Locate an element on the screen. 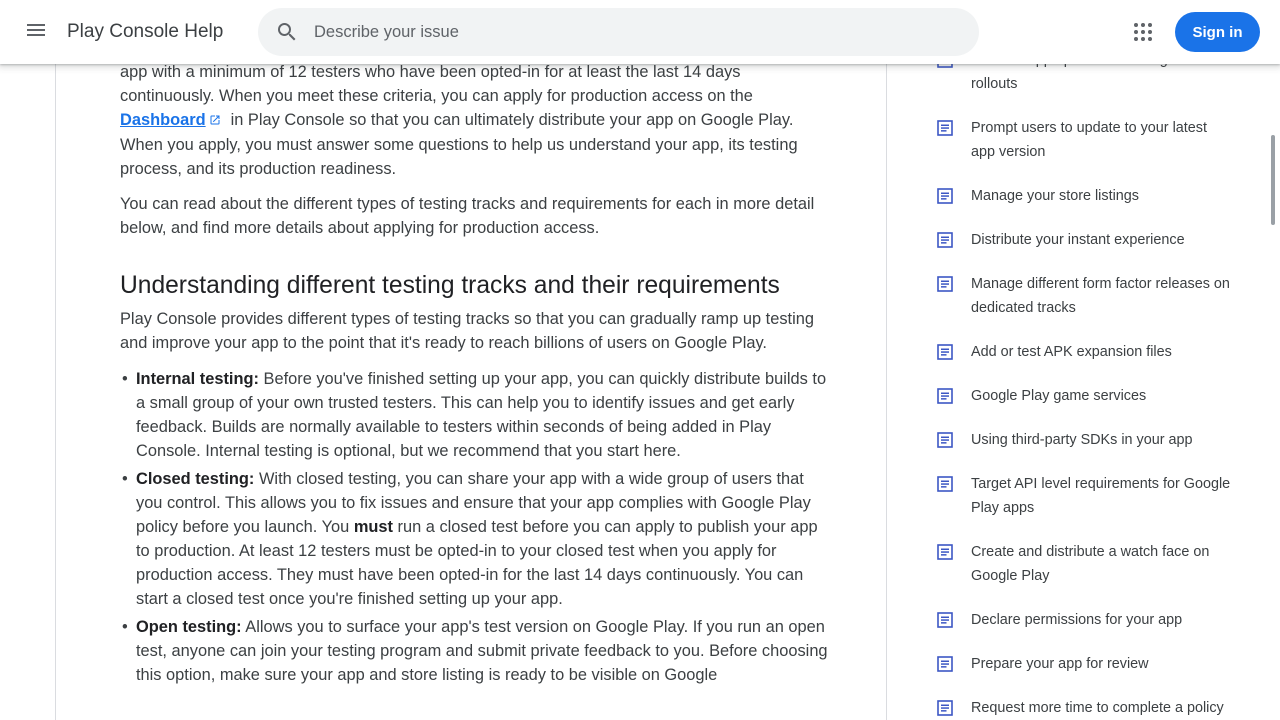 The image size is (1280, 720). sidebar-item-label: Declare permissions for your app is located at coordinates (1077, 620).